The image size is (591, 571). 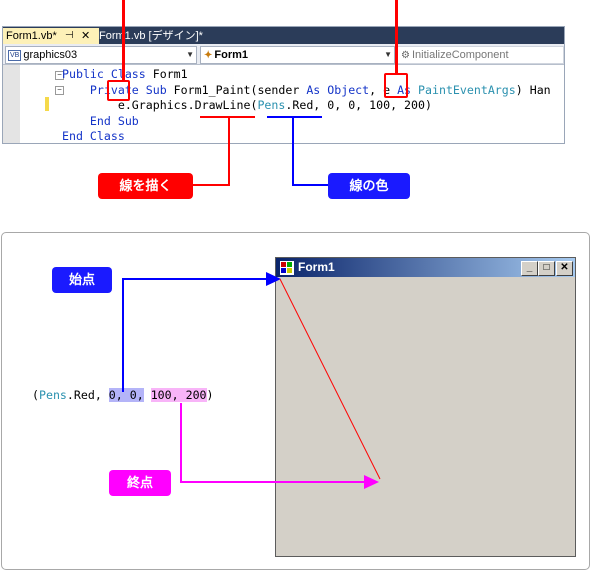 I want to click on drawn-red-line, so click(x=330, y=379).